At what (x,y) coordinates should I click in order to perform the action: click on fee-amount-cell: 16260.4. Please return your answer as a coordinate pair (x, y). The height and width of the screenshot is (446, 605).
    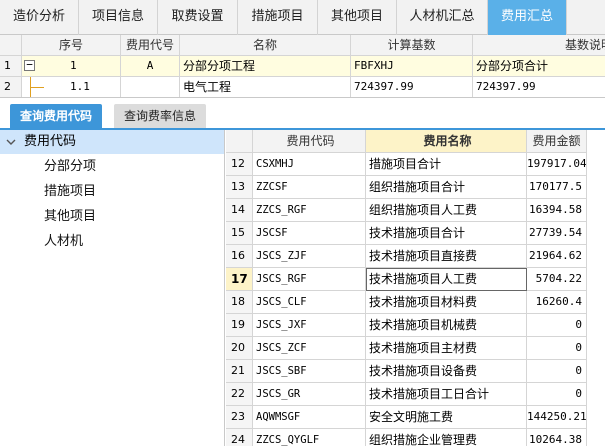
    Looking at the image, I should click on (557, 302).